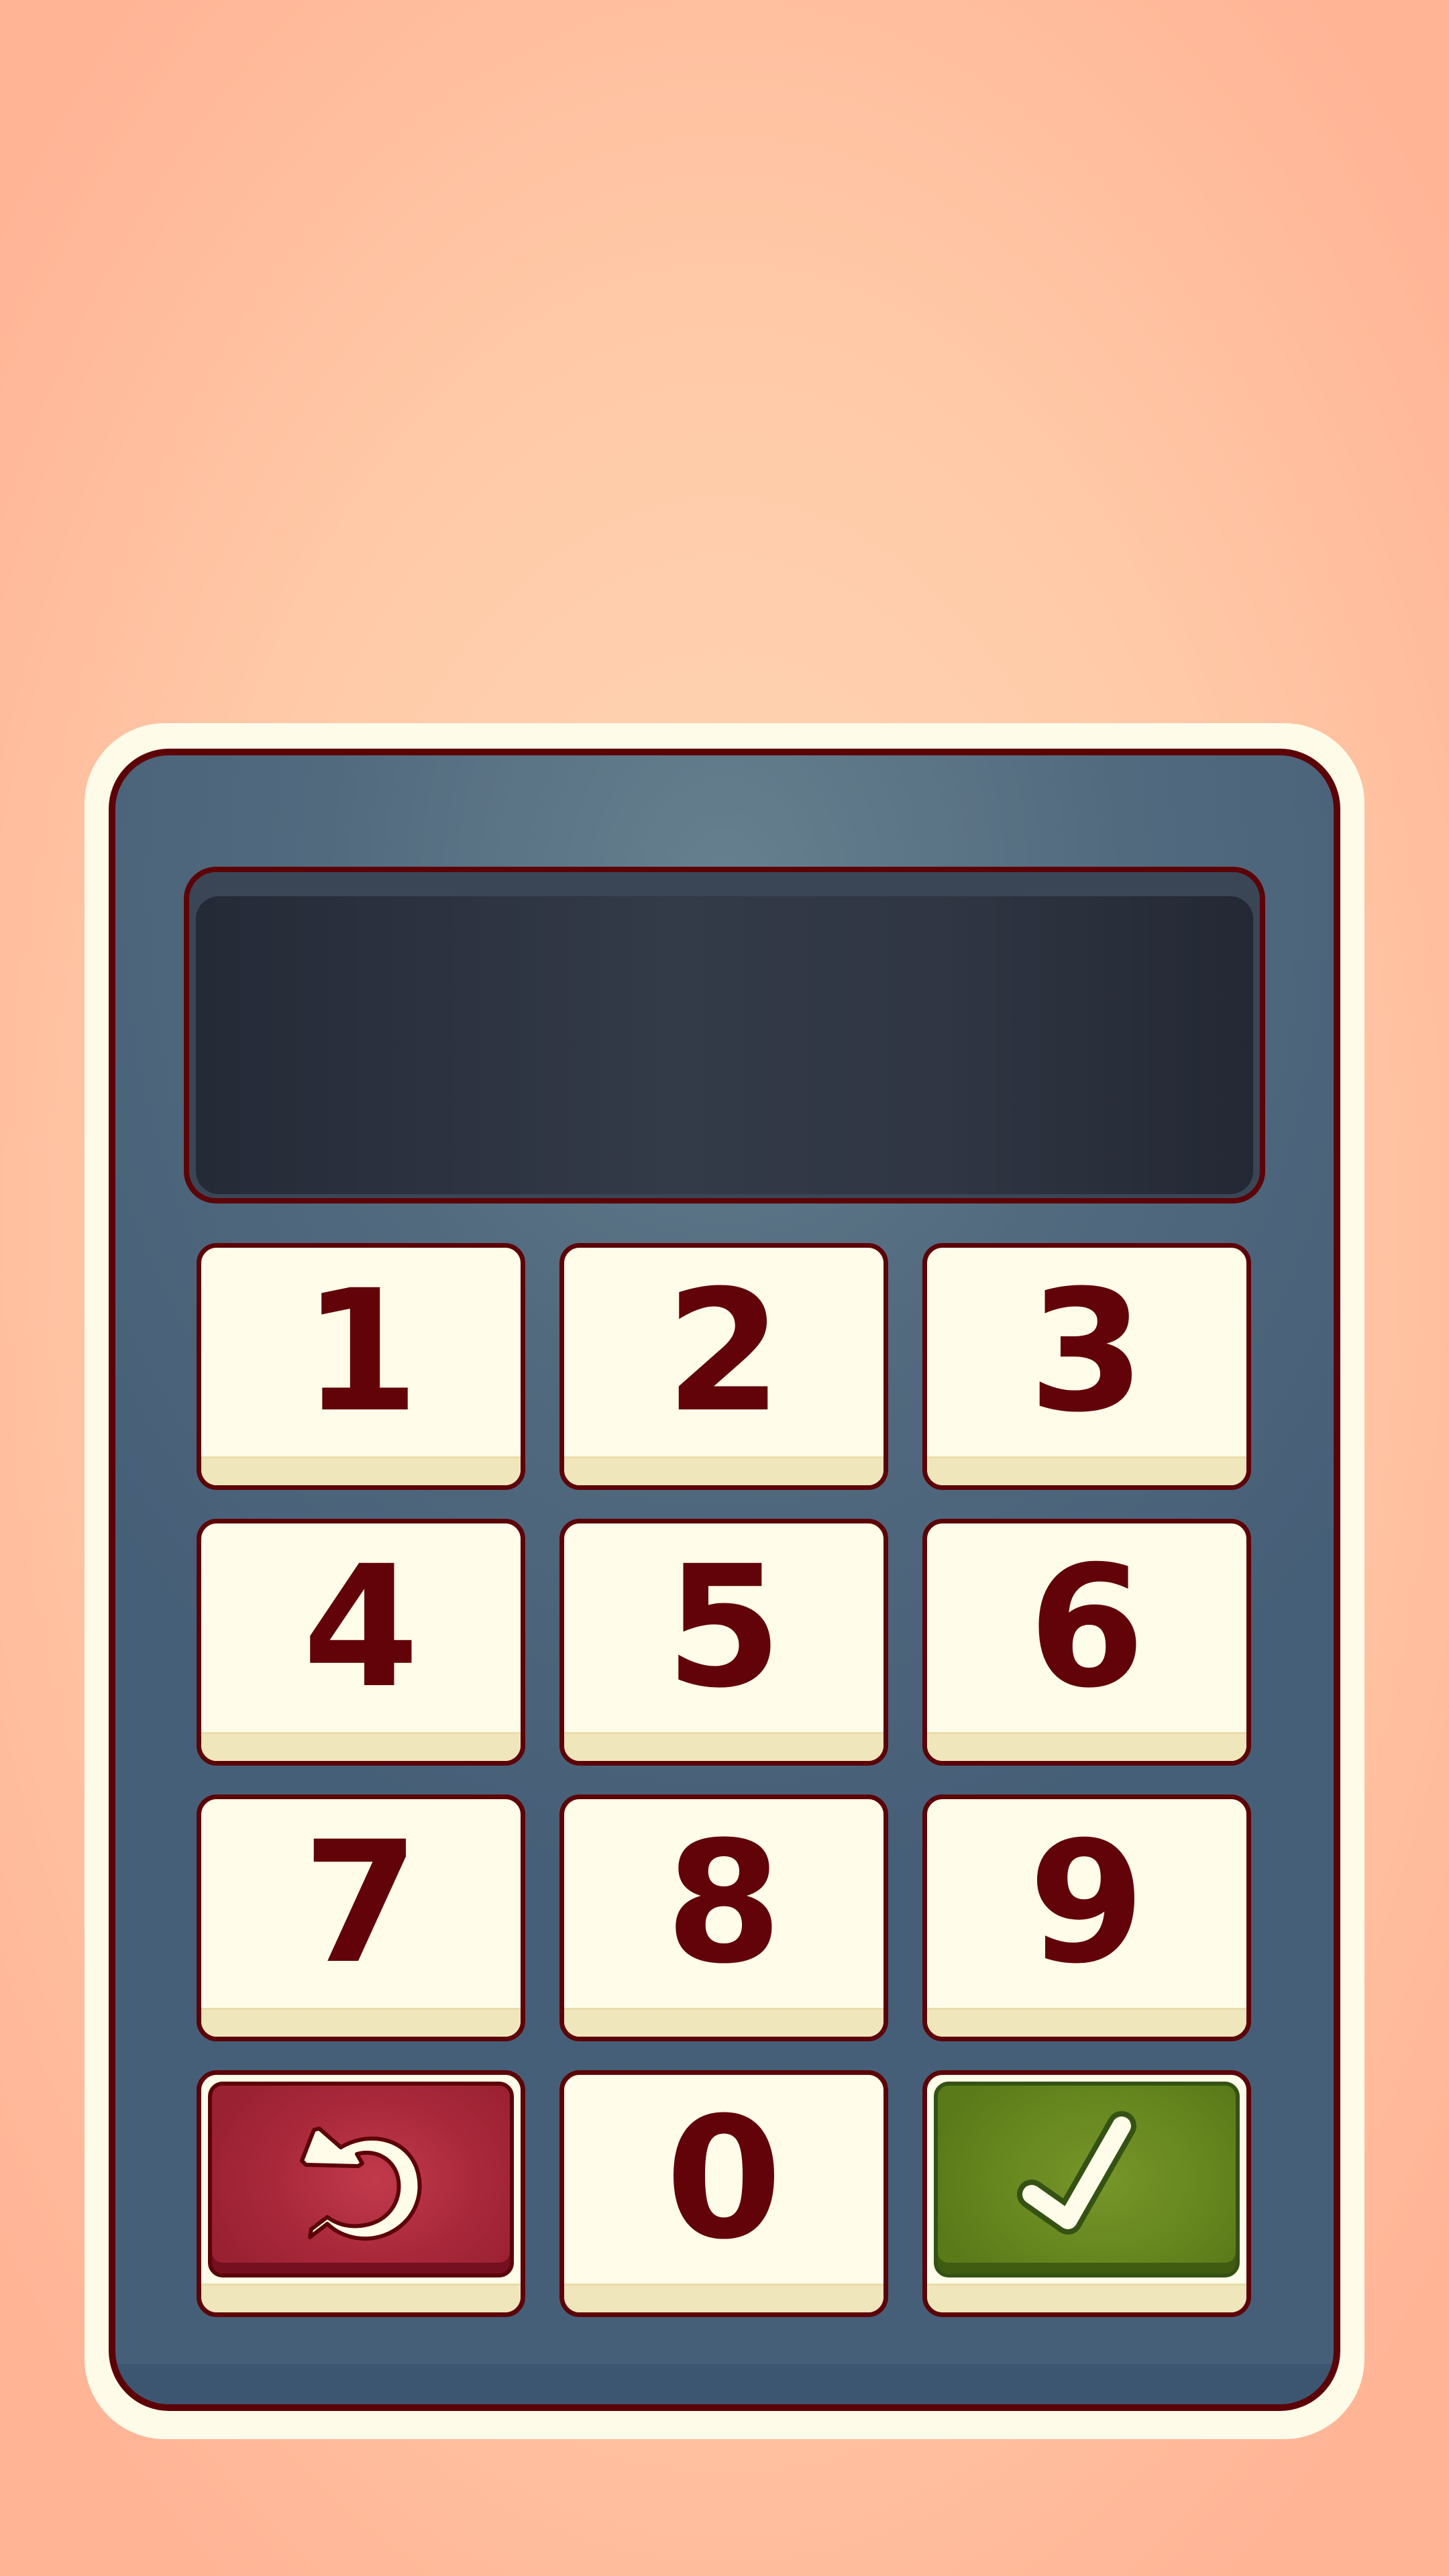 This screenshot has width=1449, height=2576. I want to click on housing-bottom-rim, so click(724, 2384).